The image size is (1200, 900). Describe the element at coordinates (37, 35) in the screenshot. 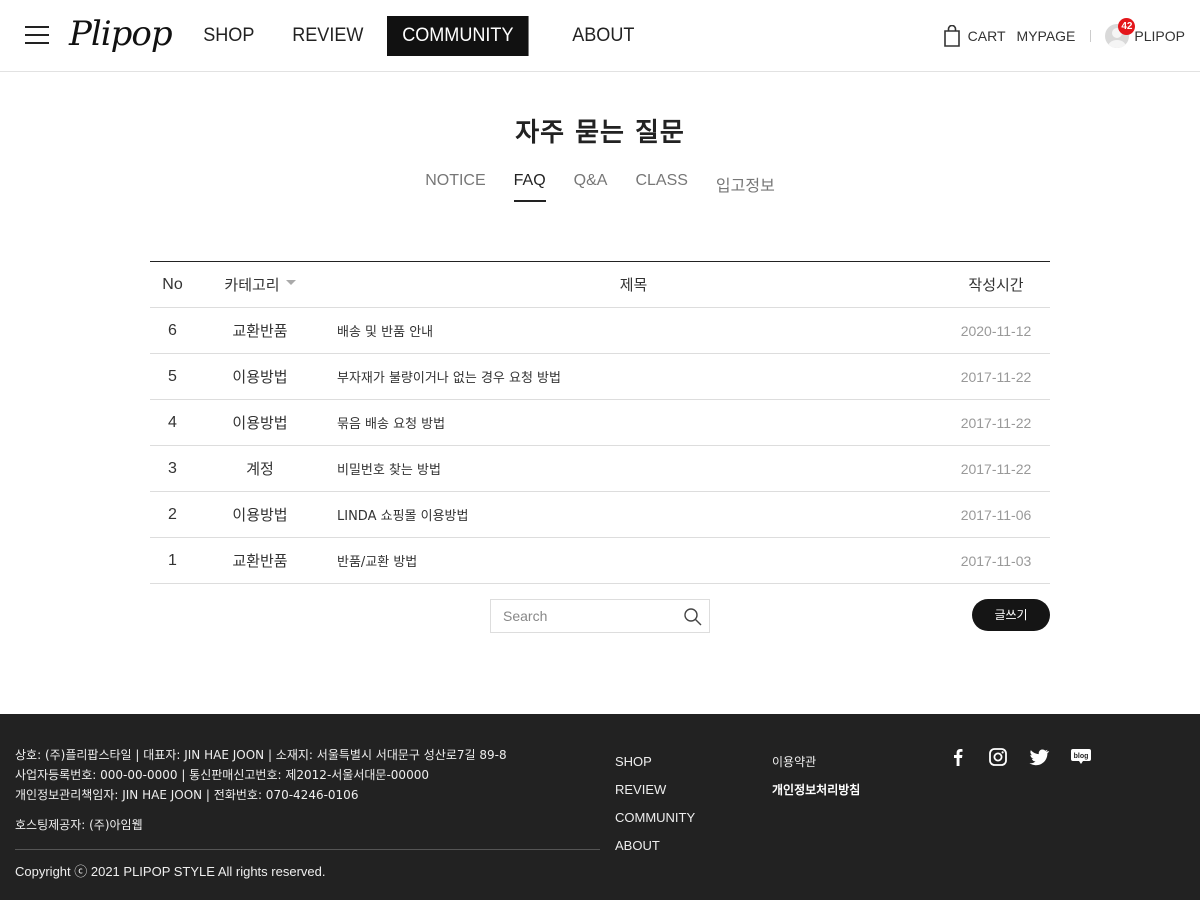

I see `menu-icon` at that location.